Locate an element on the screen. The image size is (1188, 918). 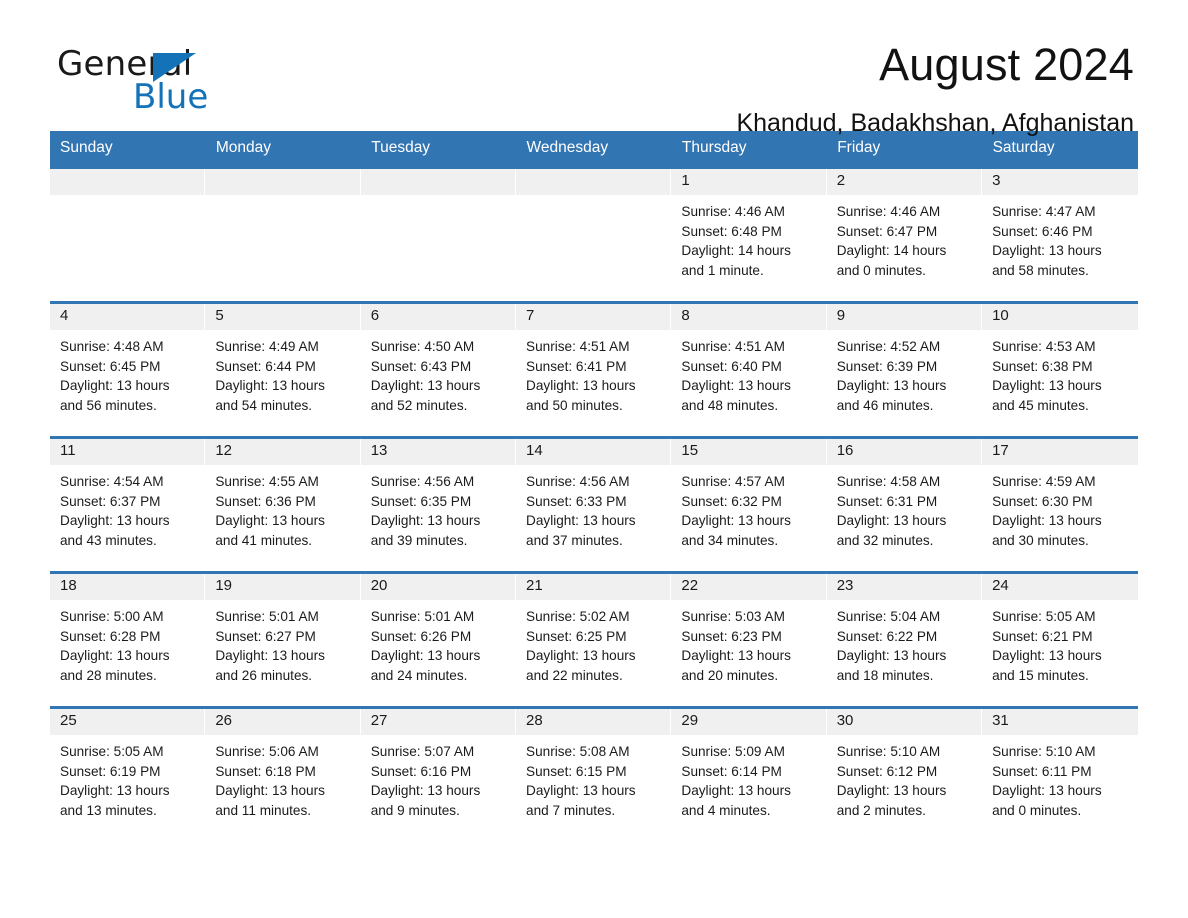
sunrise-time: Sunrise: 4:56 AM is located at coordinates (578, 481).